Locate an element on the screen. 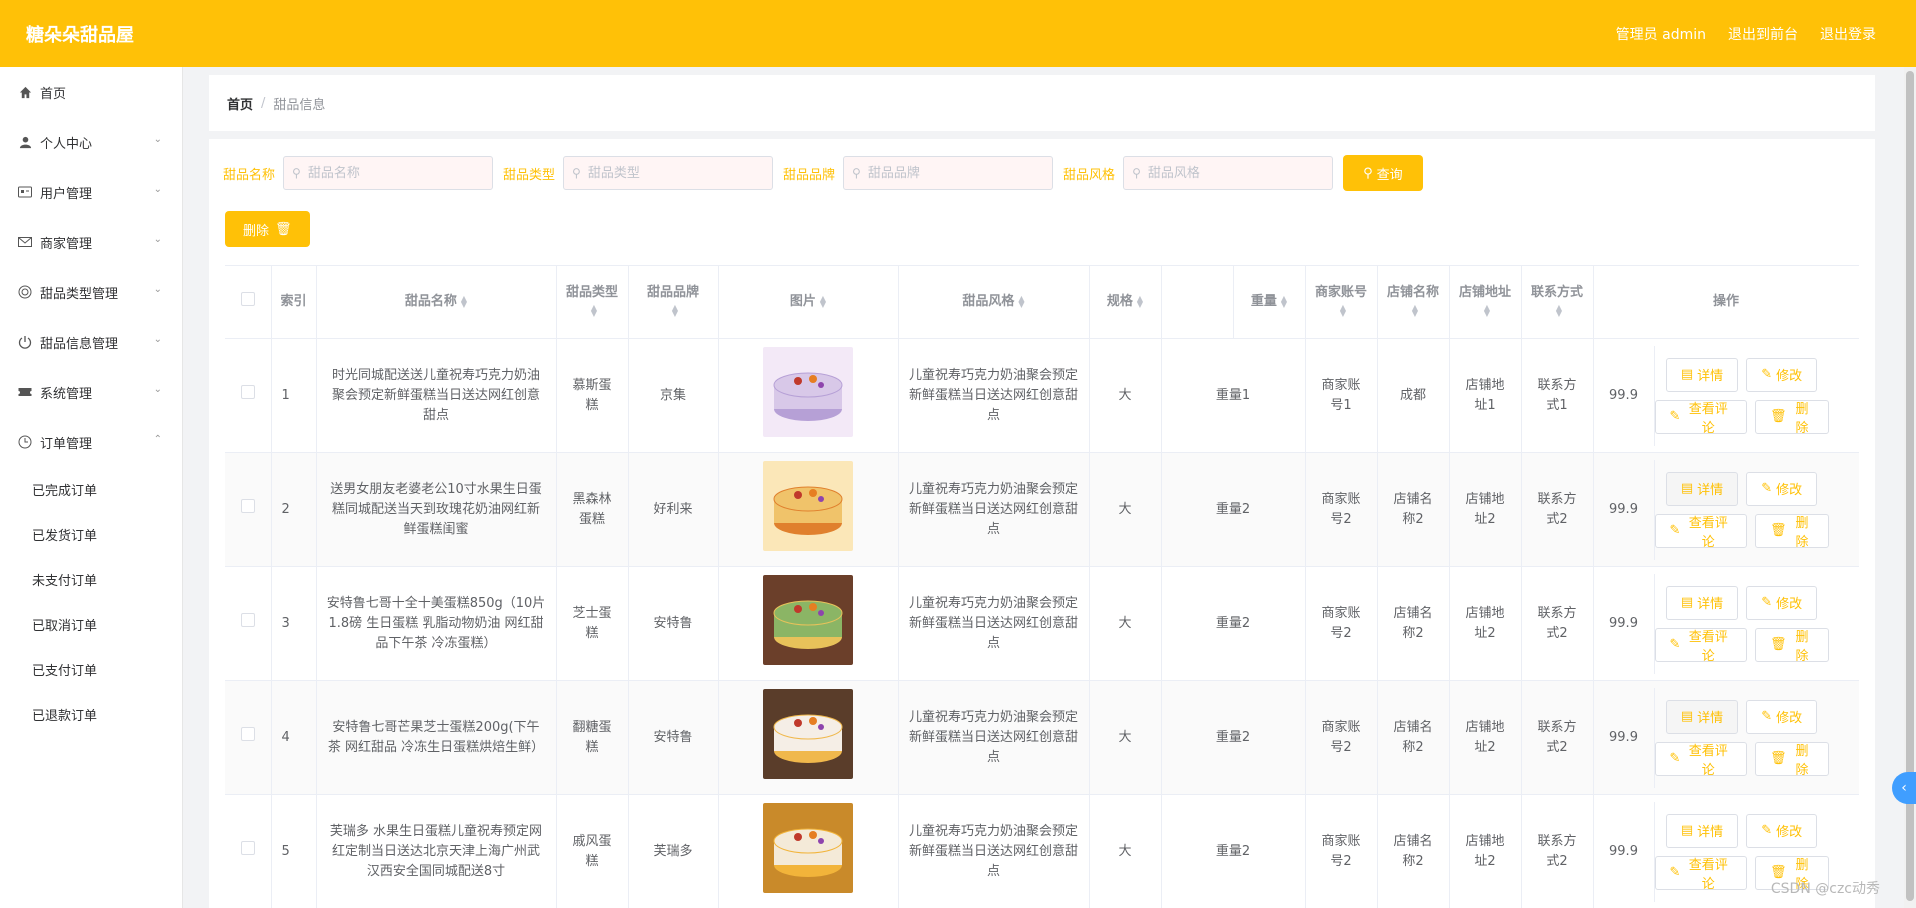 The image size is (1916, 908). logout-link: 退出登录 is located at coordinates (1848, 34).